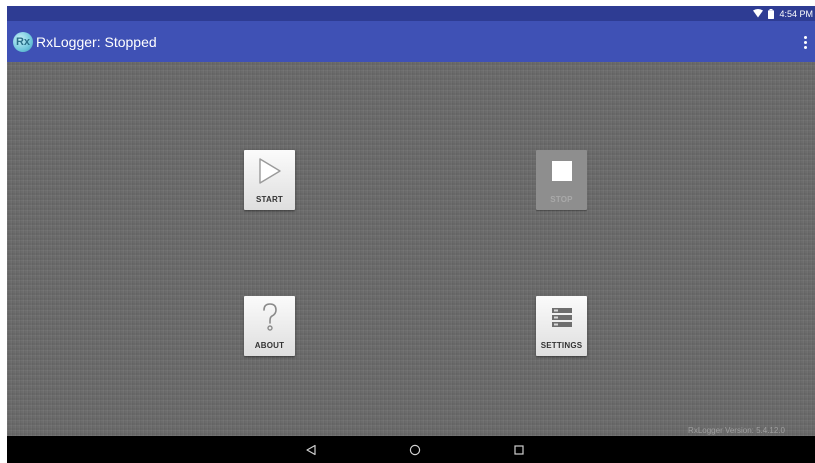  Describe the element at coordinates (411, 41) in the screenshot. I see `app-bar: Rx RxLogger: Stopped` at that location.